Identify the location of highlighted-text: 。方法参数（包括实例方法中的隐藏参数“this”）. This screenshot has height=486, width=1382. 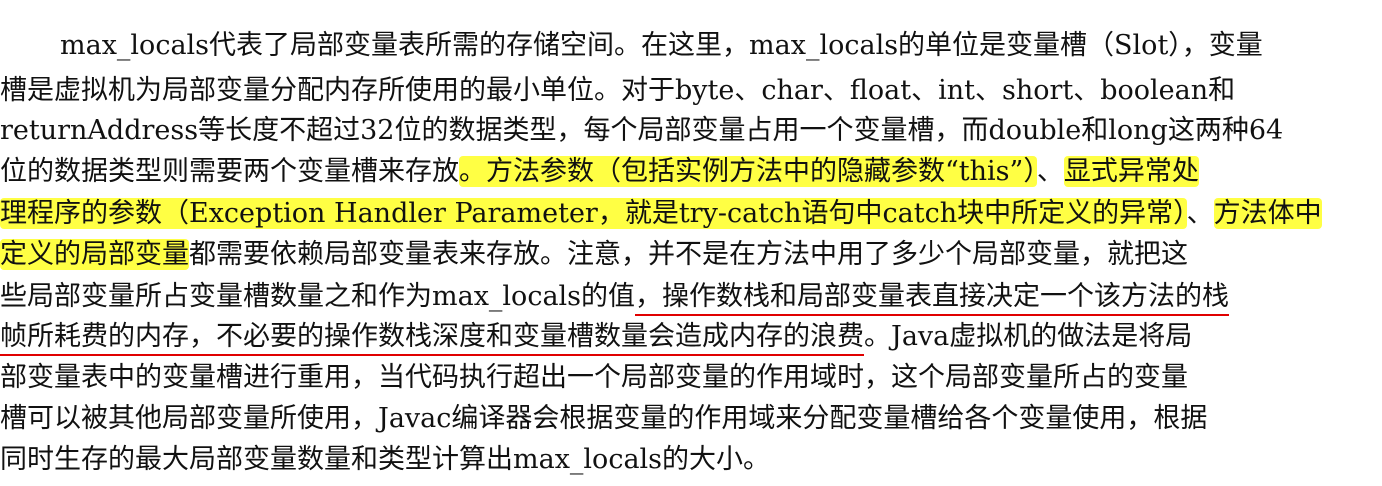
(748, 171).